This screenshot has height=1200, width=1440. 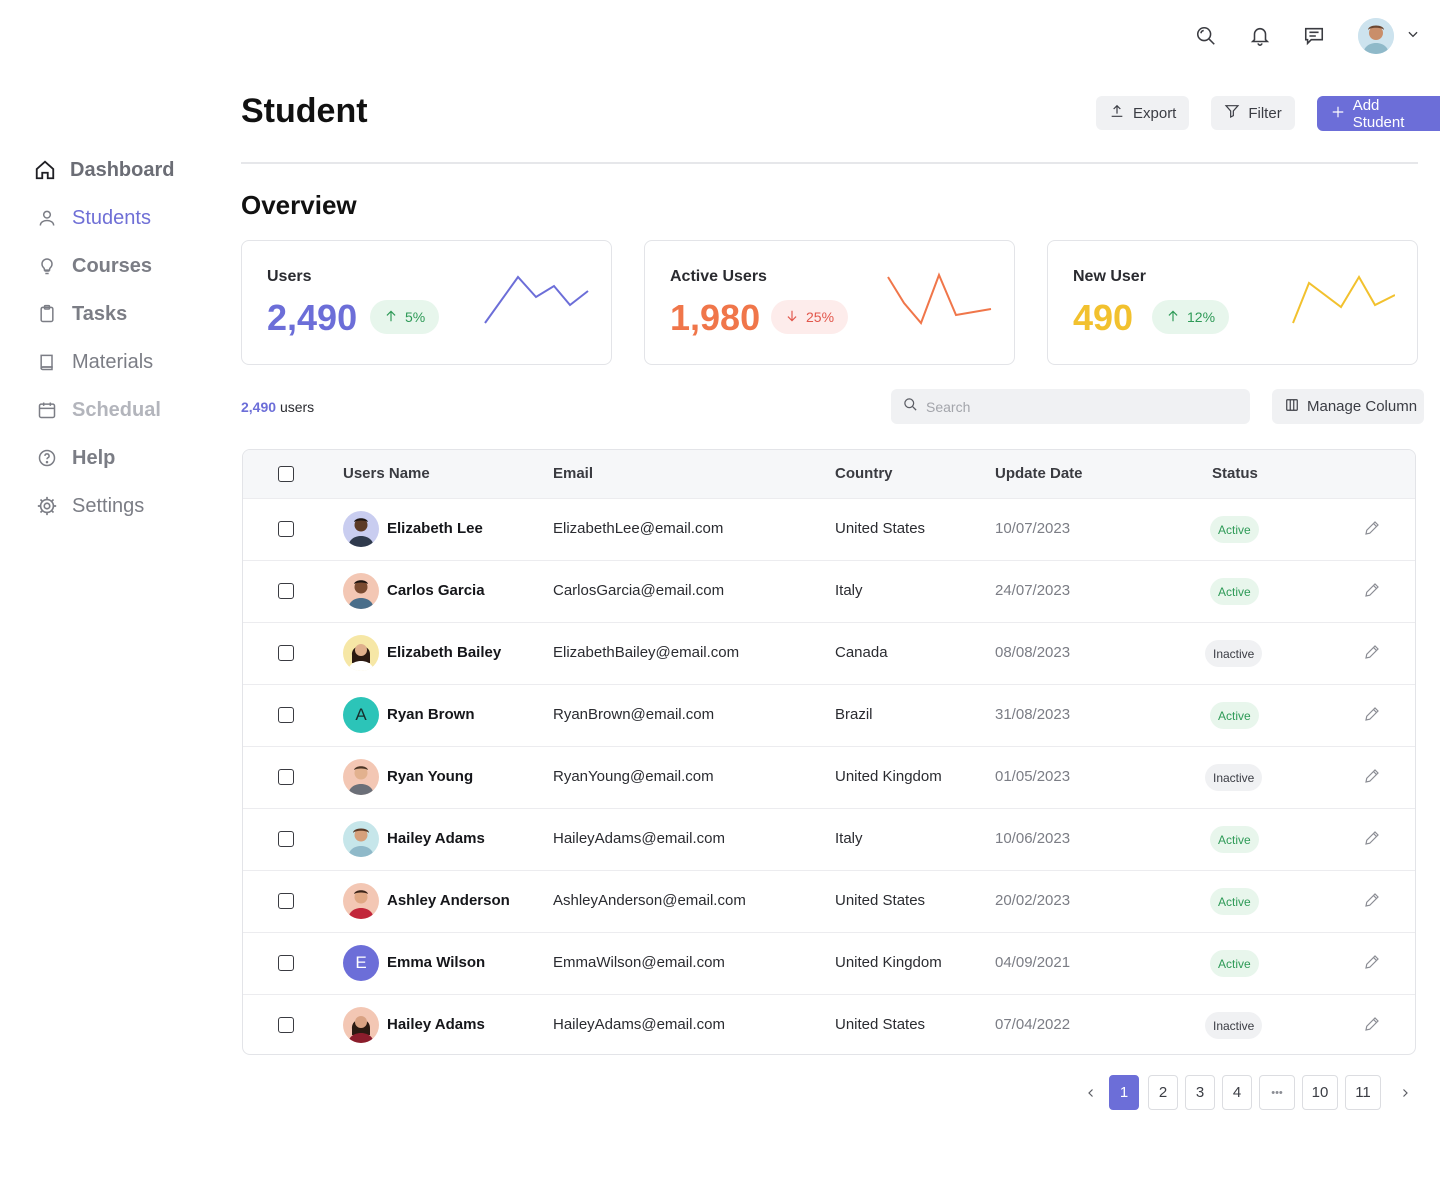 I want to click on bell-icon, so click(x=1260, y=36).